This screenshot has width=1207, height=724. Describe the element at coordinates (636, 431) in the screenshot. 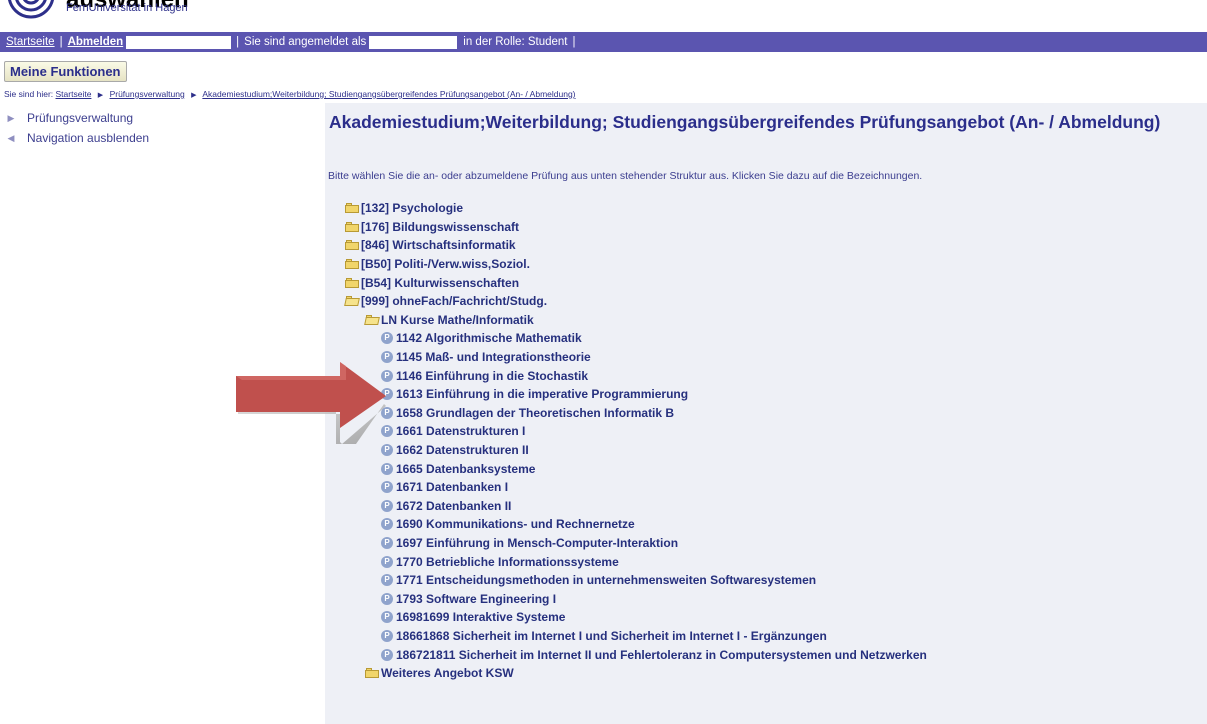

I see `tree-course: P 1661 Datenstrukturen I` at that location.